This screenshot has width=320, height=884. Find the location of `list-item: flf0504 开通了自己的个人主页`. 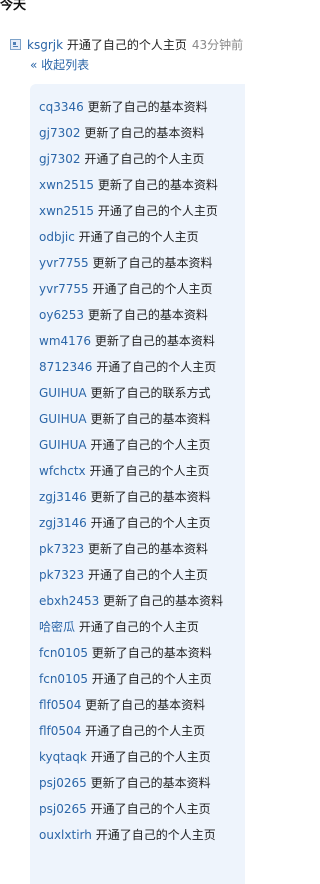

list-item: flf0504 开通了自己的个人主页 is located at coordinates (131, 735).